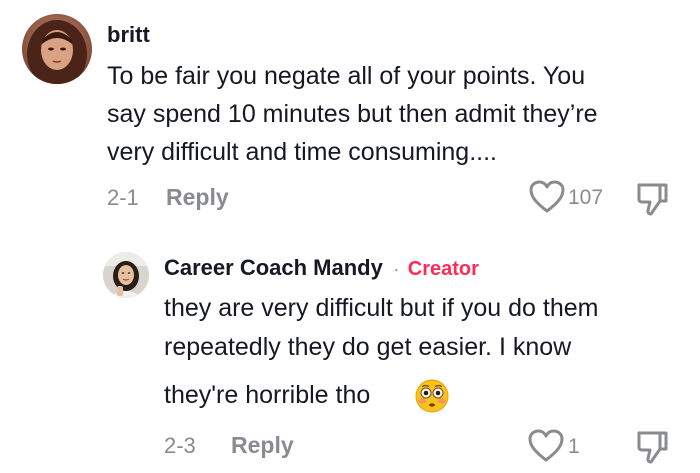 The height and width of the screenshot is (473, 700). Describe the element at coordinates (123, 197) in the screenshot. I see `comment-date: 2-1` at that location.